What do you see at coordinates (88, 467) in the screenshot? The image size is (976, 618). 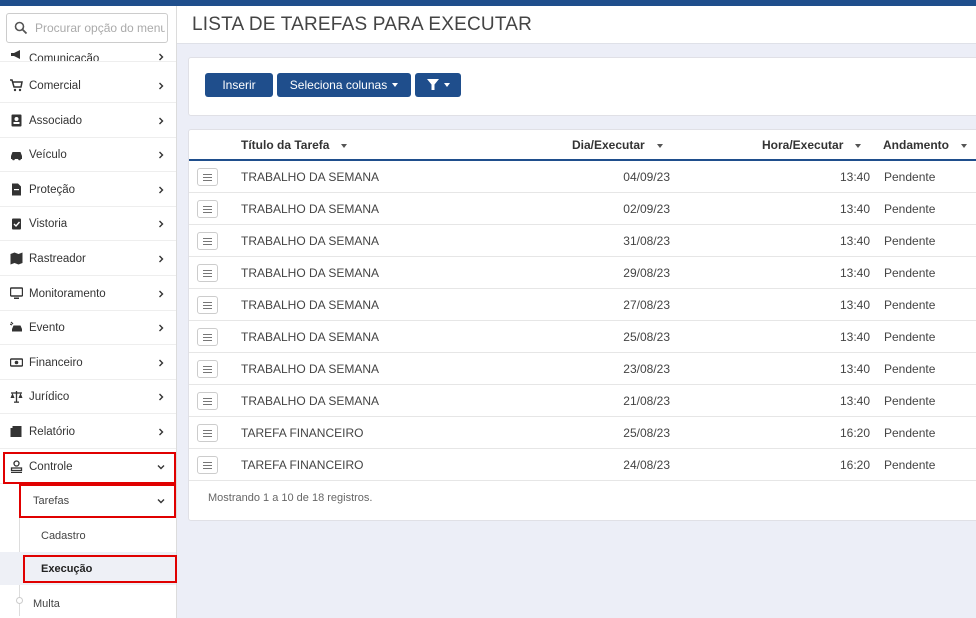 I see `sidebar-item-controle: Controle` at bounding box center [88, 467].